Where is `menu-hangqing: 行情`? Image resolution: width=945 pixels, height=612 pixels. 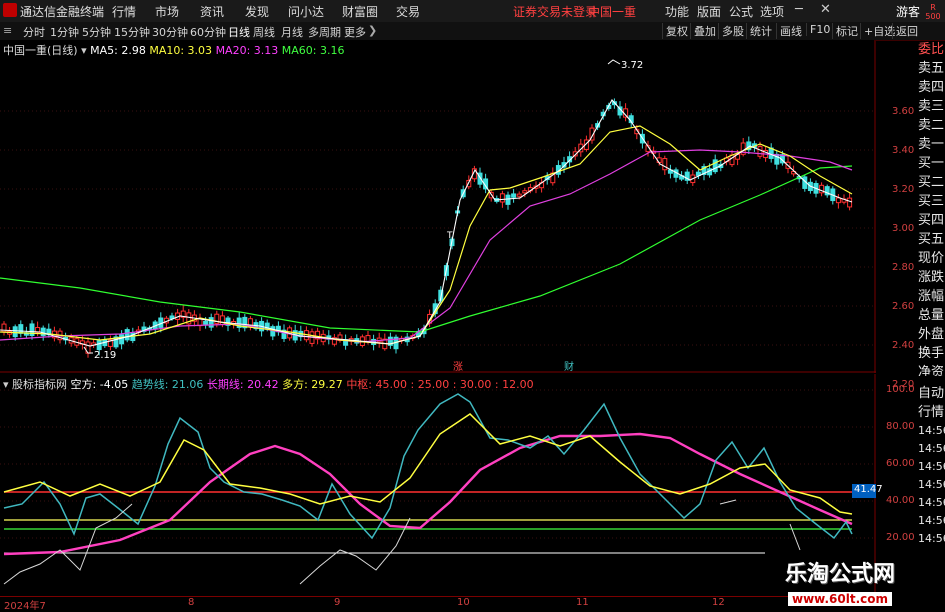 menu-hangqing: 行情 is located at coordinates (124, 11).